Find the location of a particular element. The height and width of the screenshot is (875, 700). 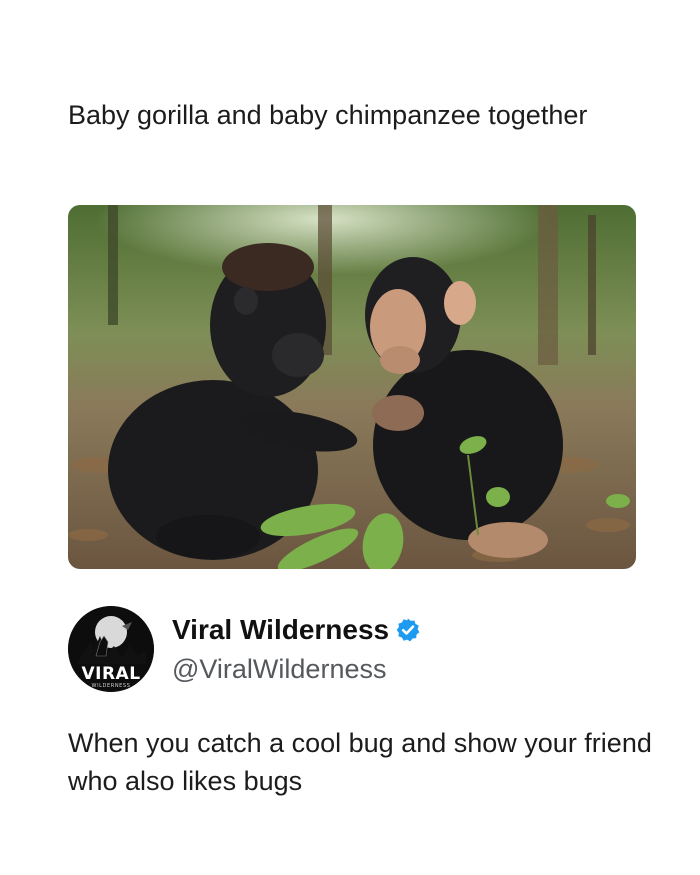

avatar-subtext: WILDERNESS is located at coordinates (111, 686).